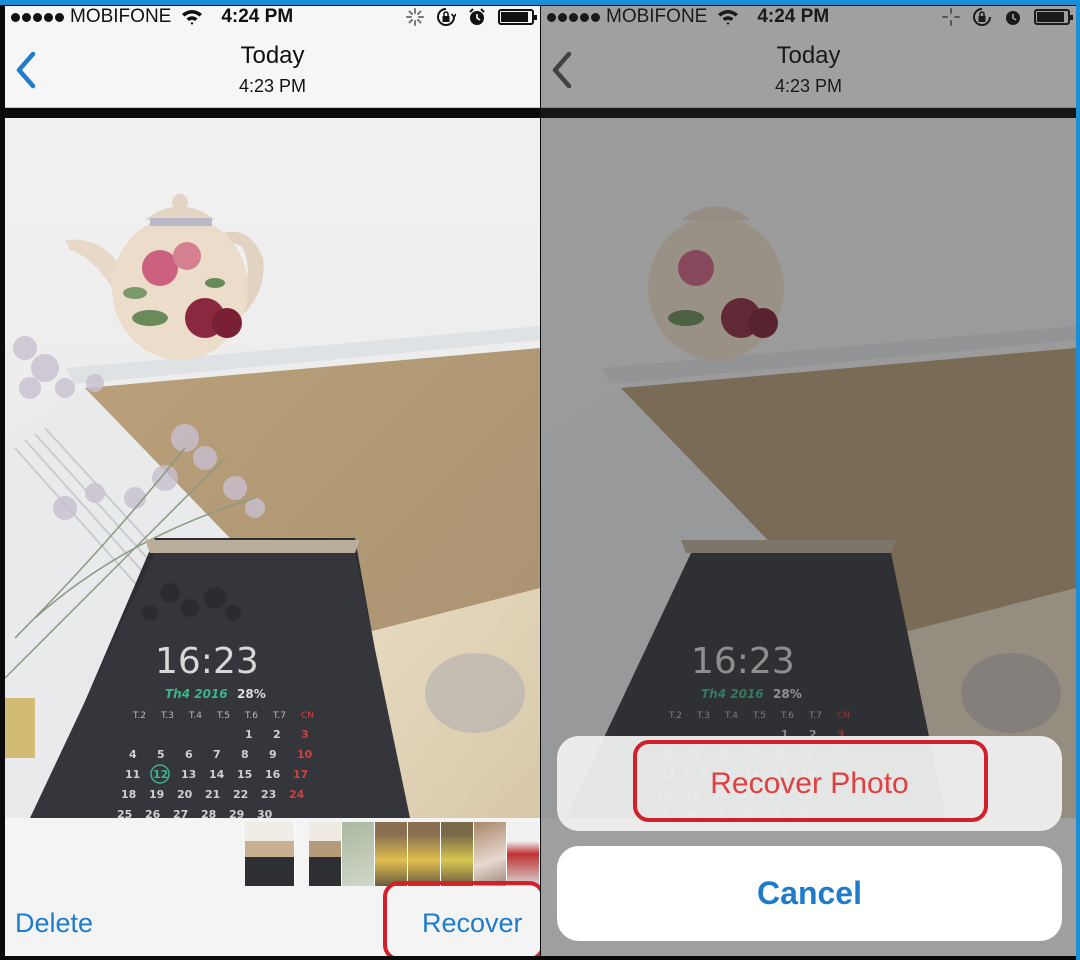 Image resolution: width=1080 pixels, height=960 pixels. Describe the element at coordinates (212, 794) in the screenshot. I see `calendar-day: 21` at that location.